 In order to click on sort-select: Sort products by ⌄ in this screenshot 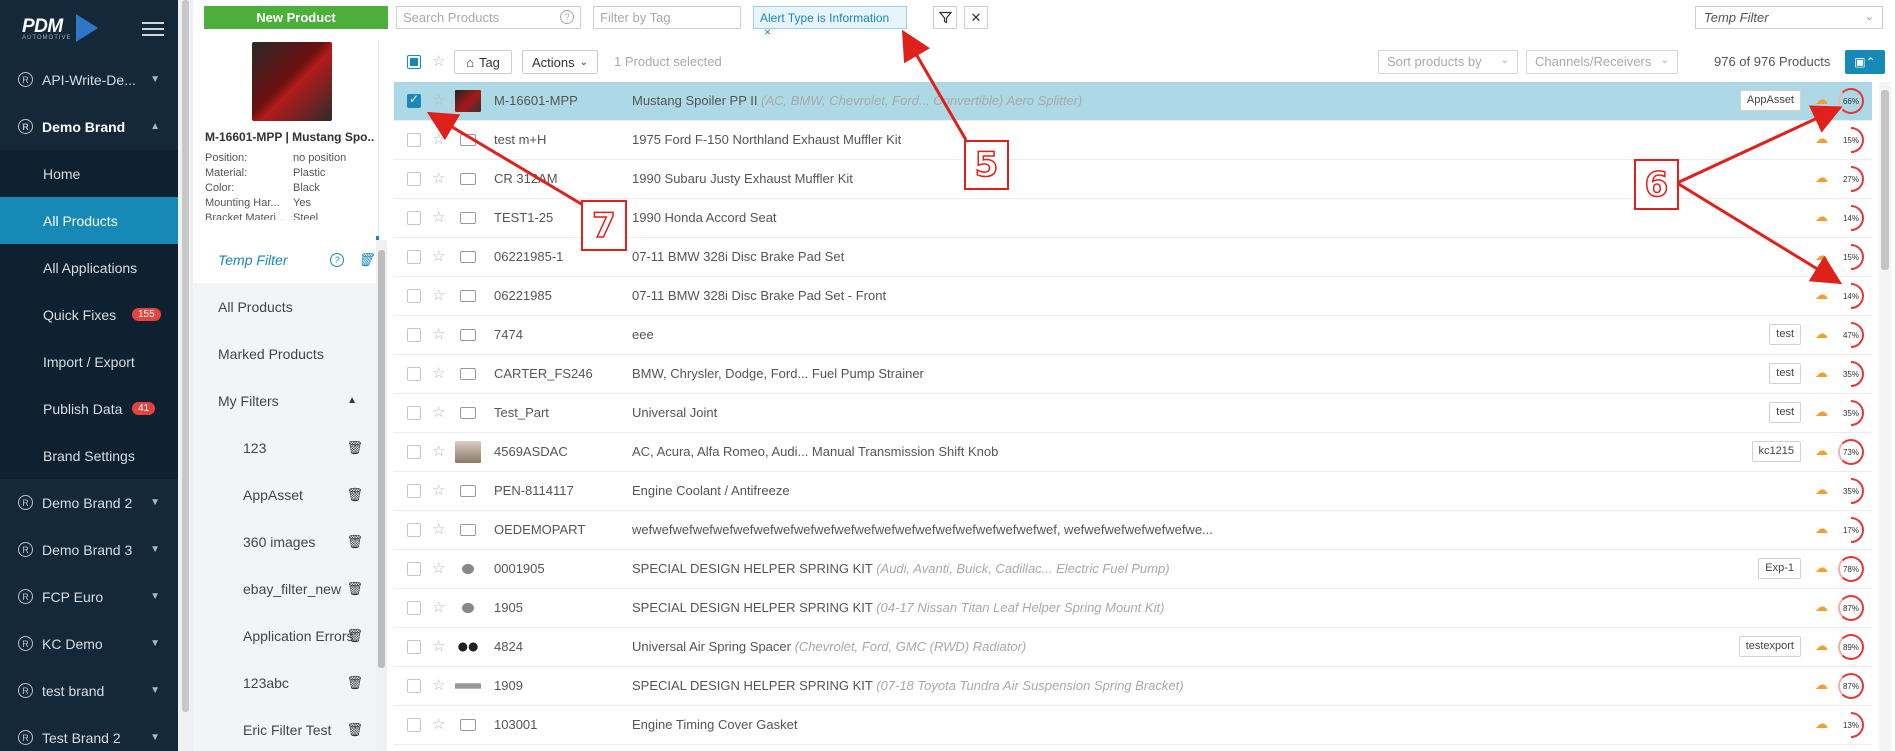, I will do `click(1448, 62)`.